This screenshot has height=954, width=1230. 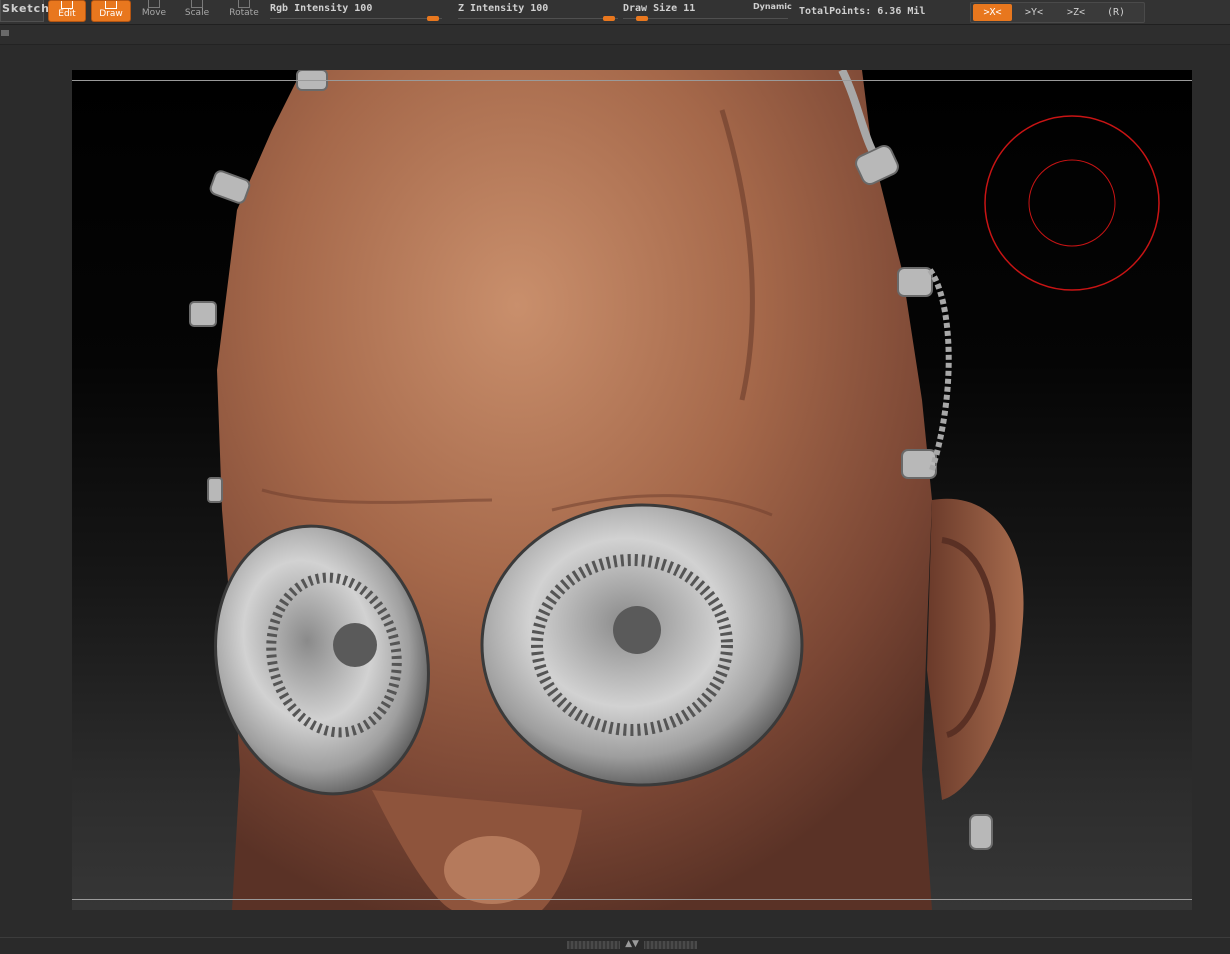 I want to click on scale-label: Scale, so click(x=197, y=13).